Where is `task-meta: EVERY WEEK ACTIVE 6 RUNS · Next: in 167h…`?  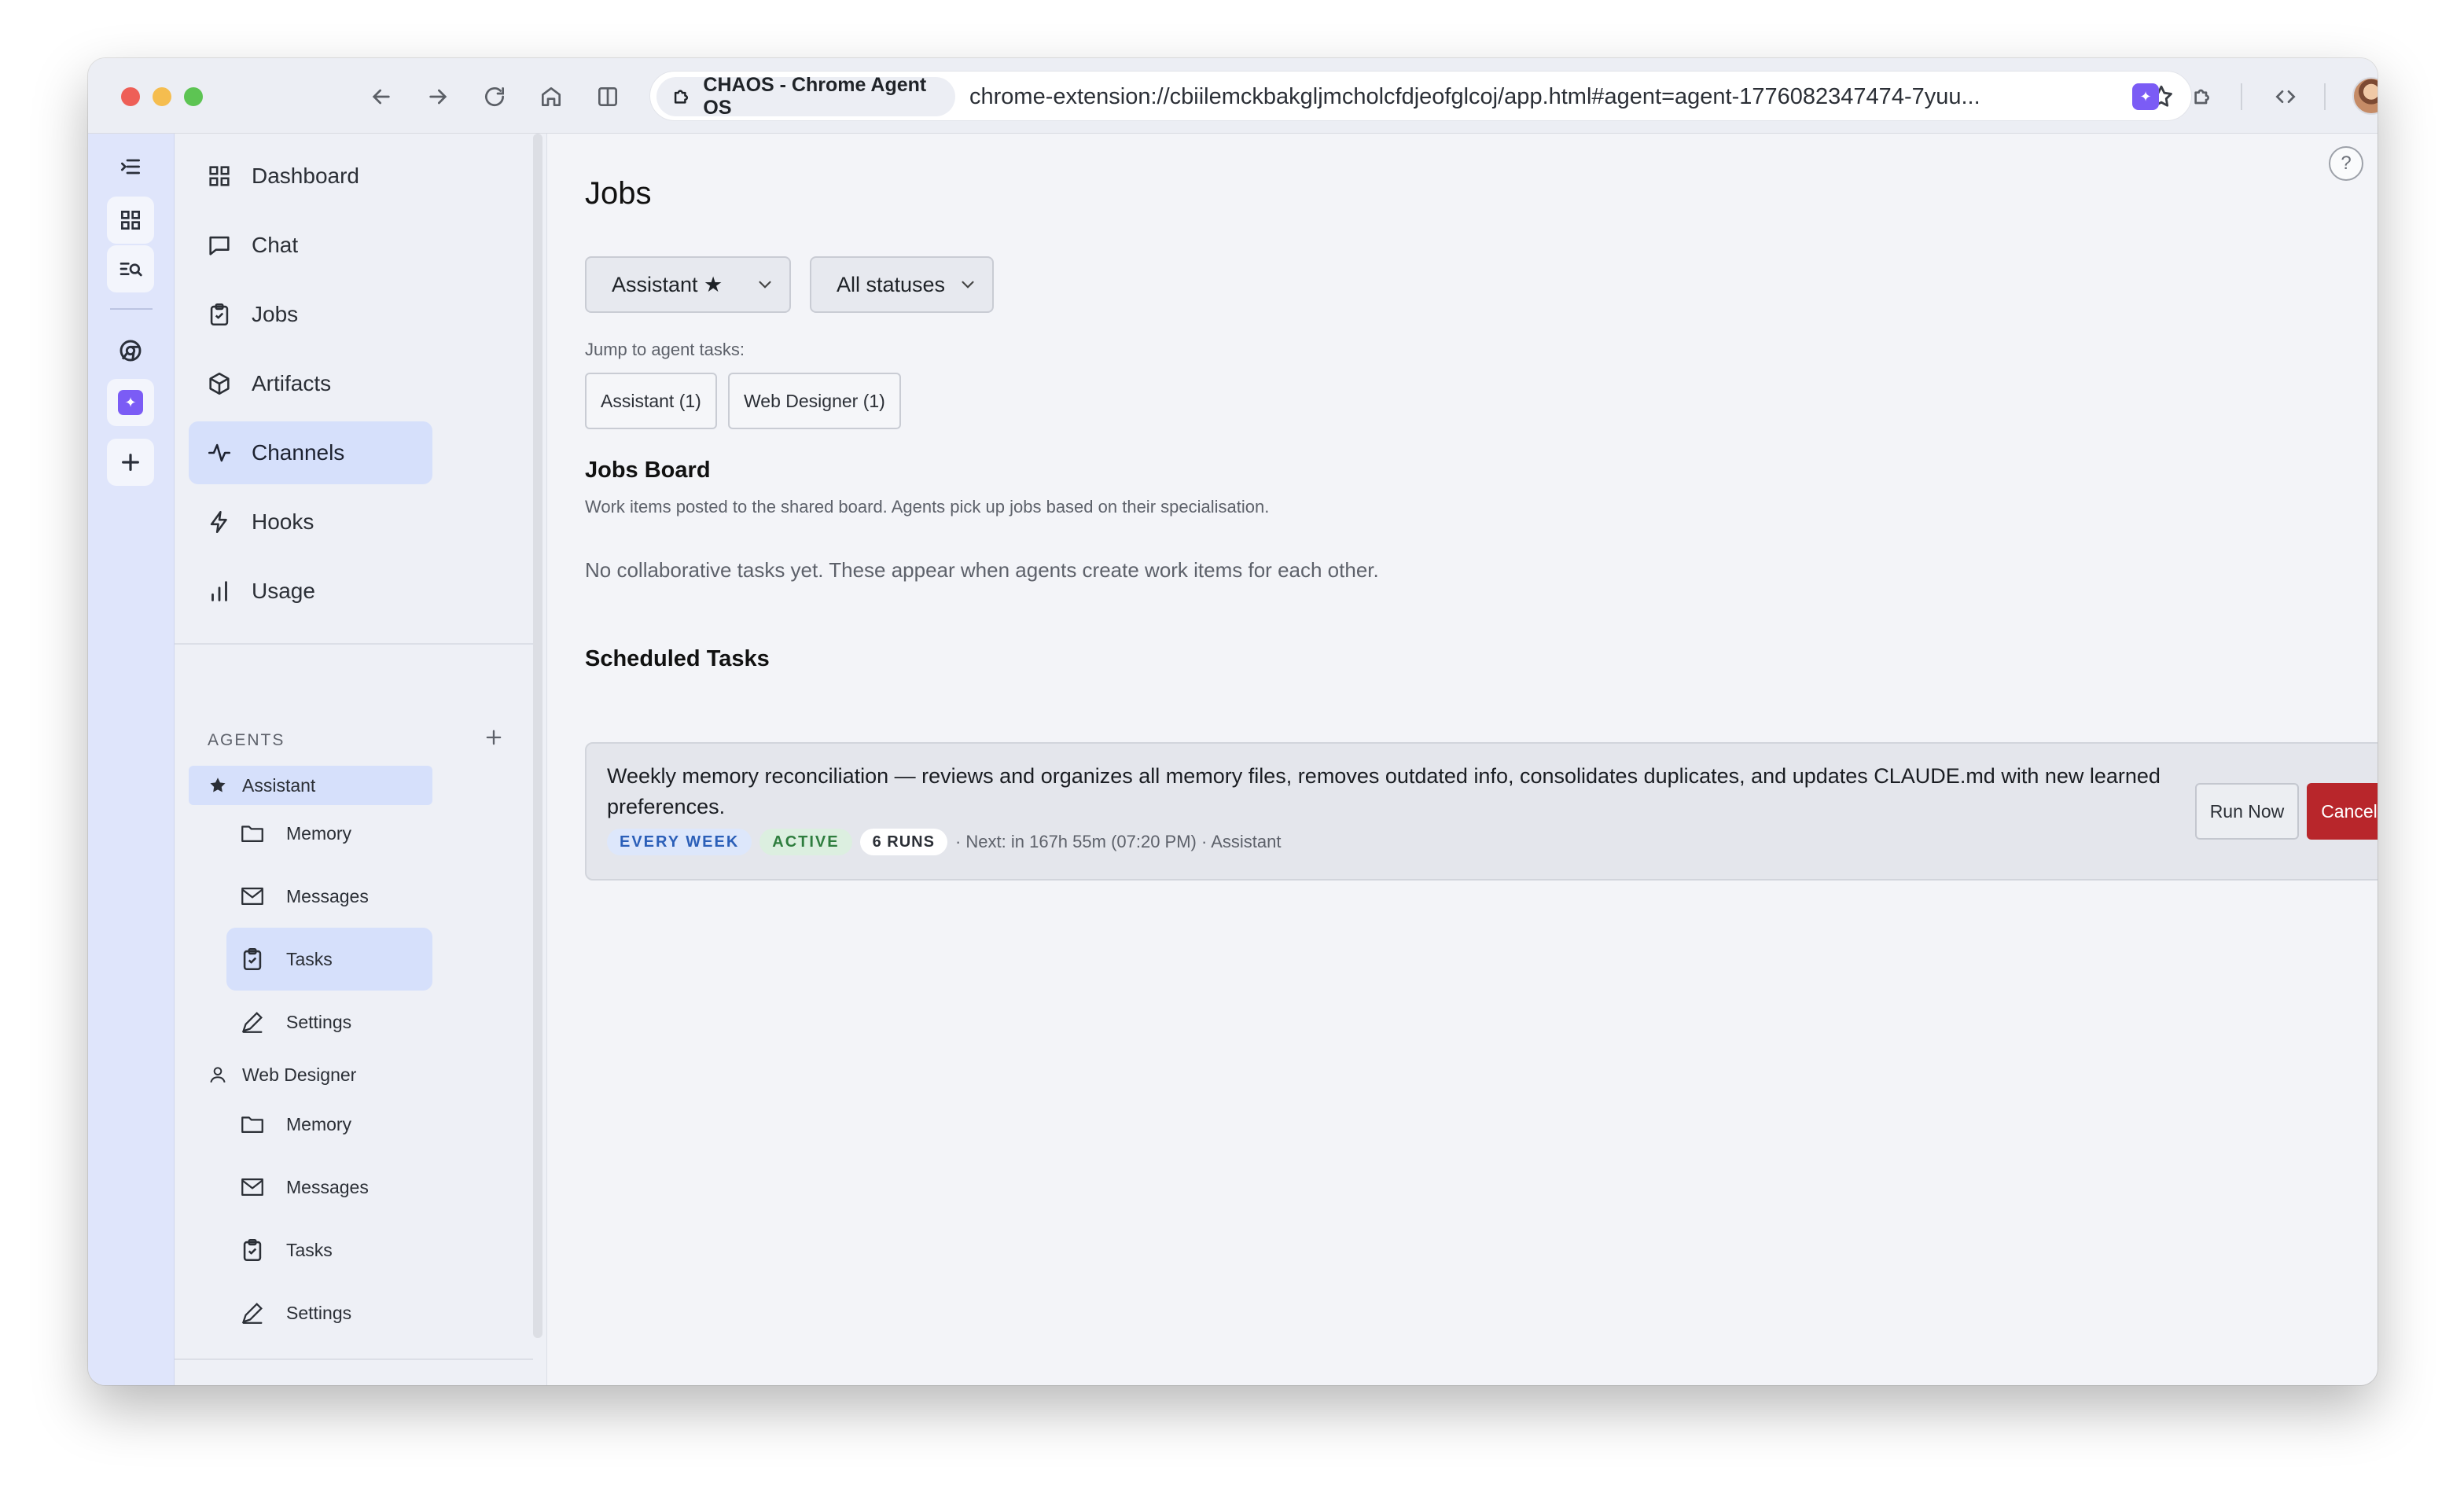
task-meta: EVERY WEEK ACTIVE 6 RUNS · Next: in 167h… is located at coordinates (944, 842).